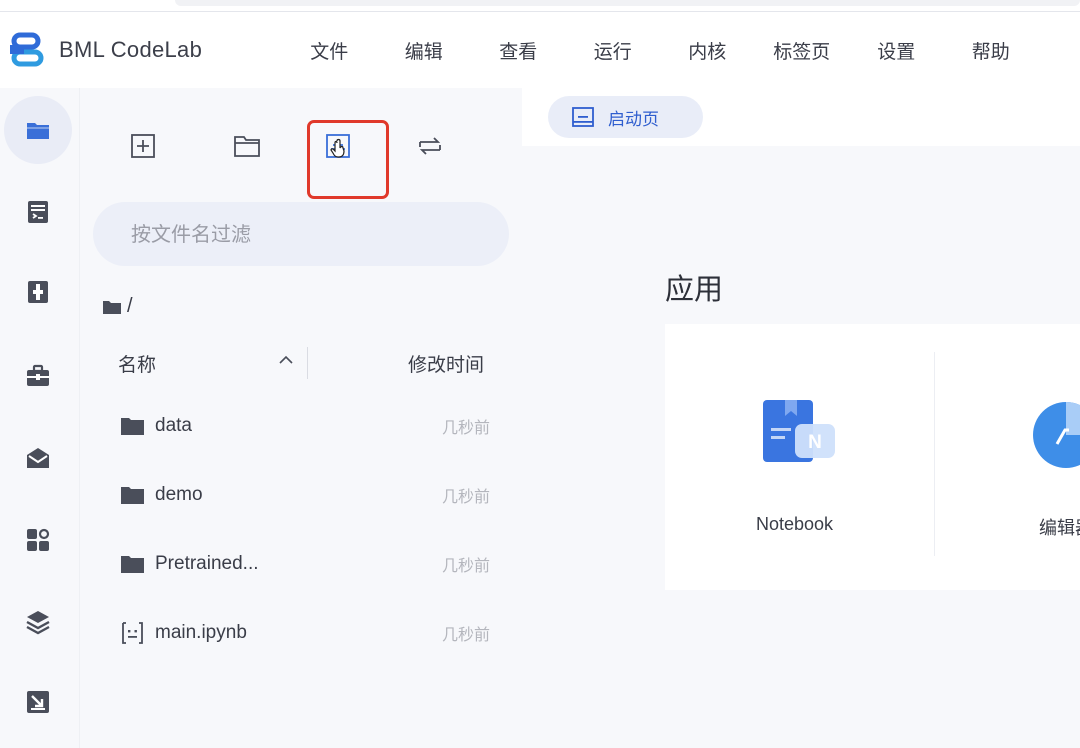 Image resolution: width=1080 pixels, height=748 pixels. Describe the element at coordinates (305, 495) in the screenshot. I see `file-row: demo 几秒前` at that location.